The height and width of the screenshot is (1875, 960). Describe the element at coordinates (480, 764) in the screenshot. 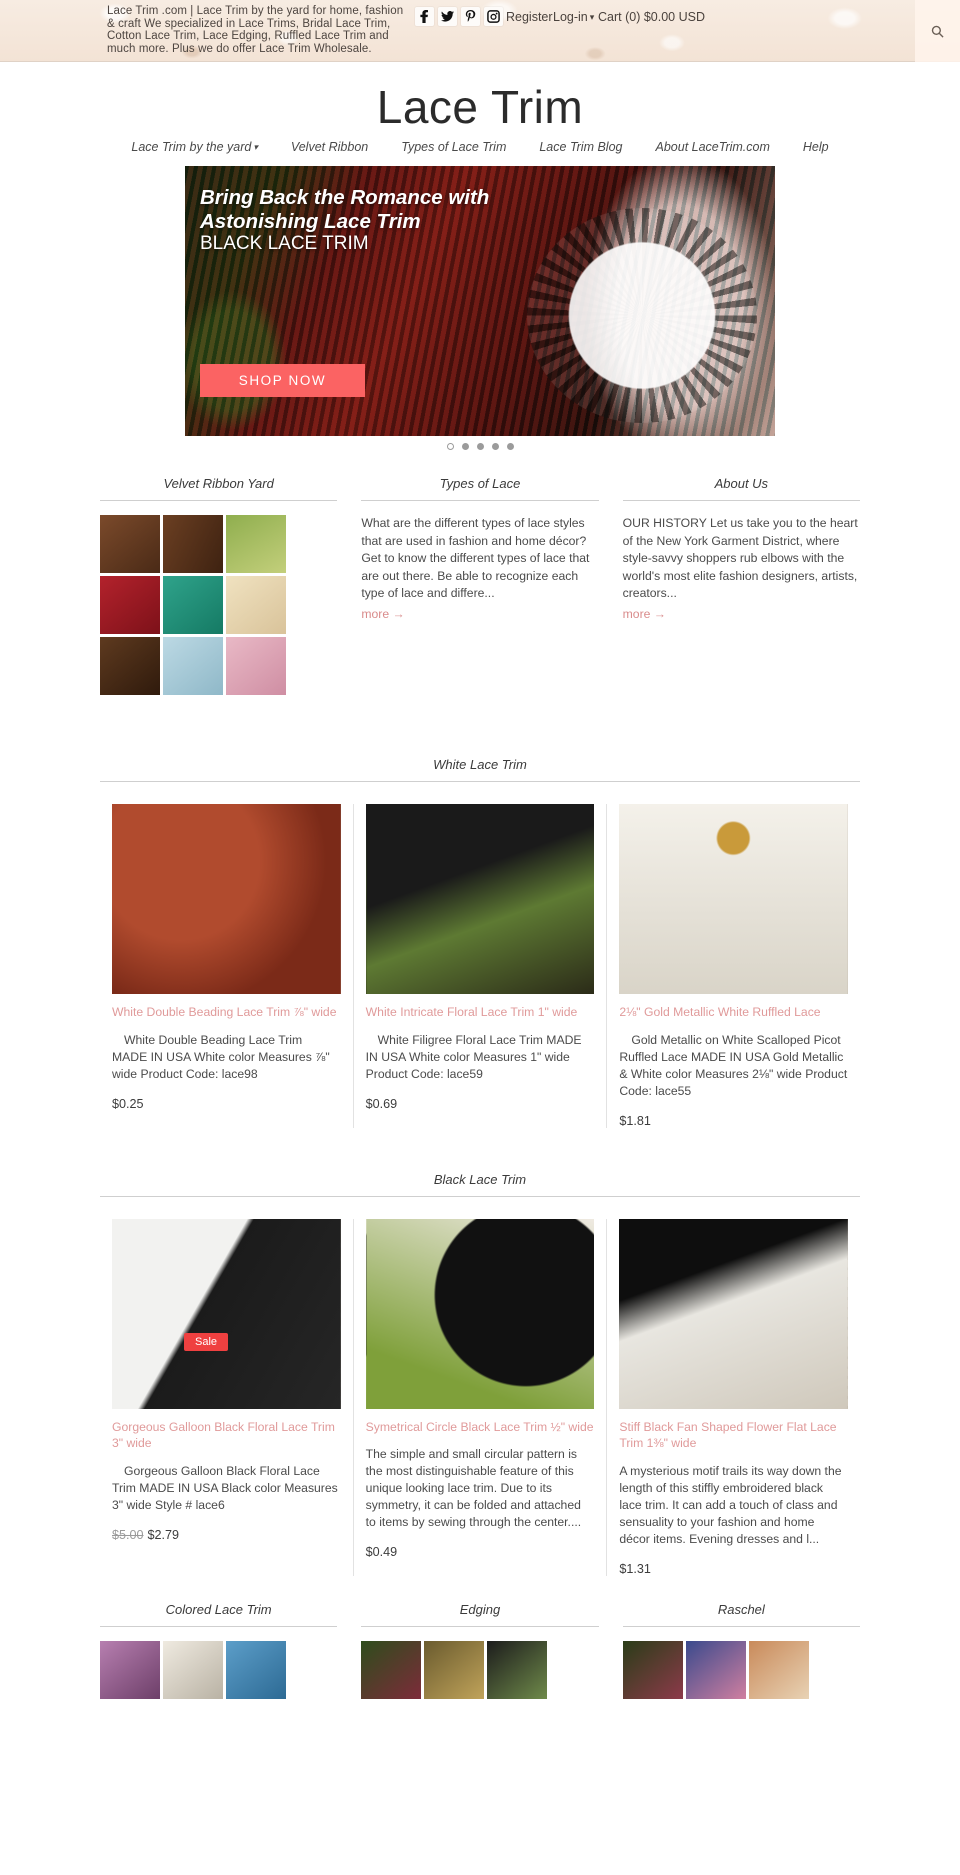

I see `section-title: White Lace Trim` at that location.